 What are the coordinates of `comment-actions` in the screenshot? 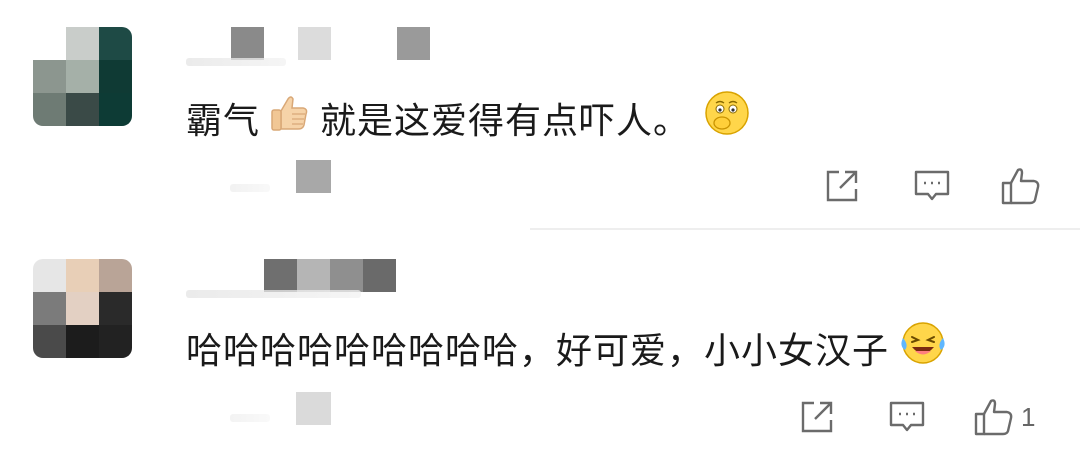 It's located at (935, 186).